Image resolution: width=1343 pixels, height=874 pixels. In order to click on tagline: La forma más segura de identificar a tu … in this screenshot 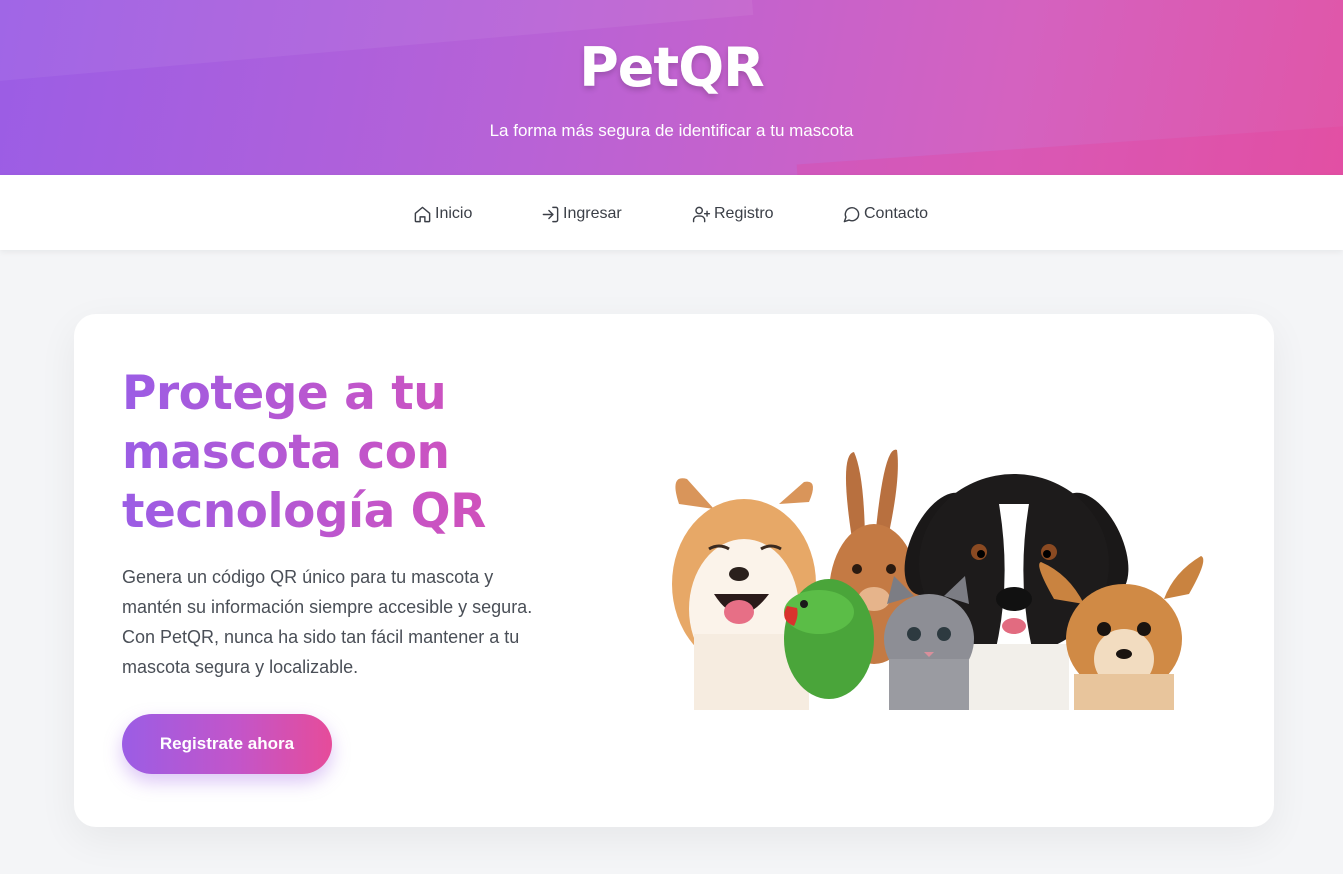, I will do `click(671, 130)`.